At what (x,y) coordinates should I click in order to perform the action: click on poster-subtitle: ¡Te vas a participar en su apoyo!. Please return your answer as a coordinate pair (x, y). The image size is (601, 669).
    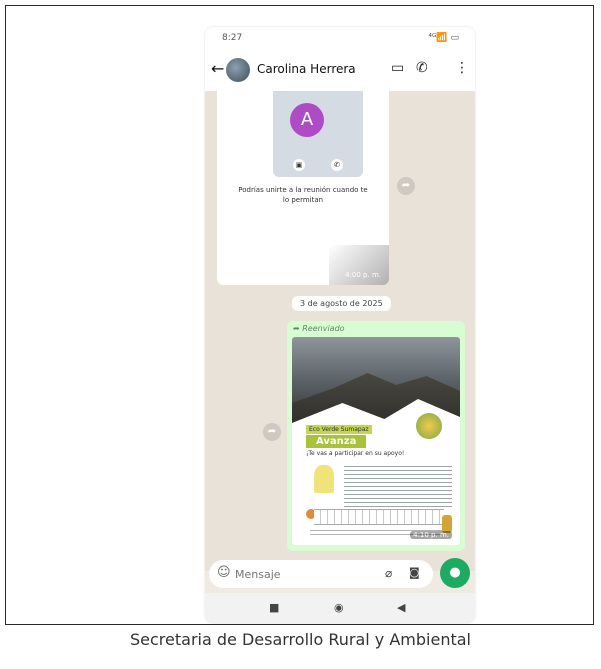
    Looking at the image, I should click on (355, 453).